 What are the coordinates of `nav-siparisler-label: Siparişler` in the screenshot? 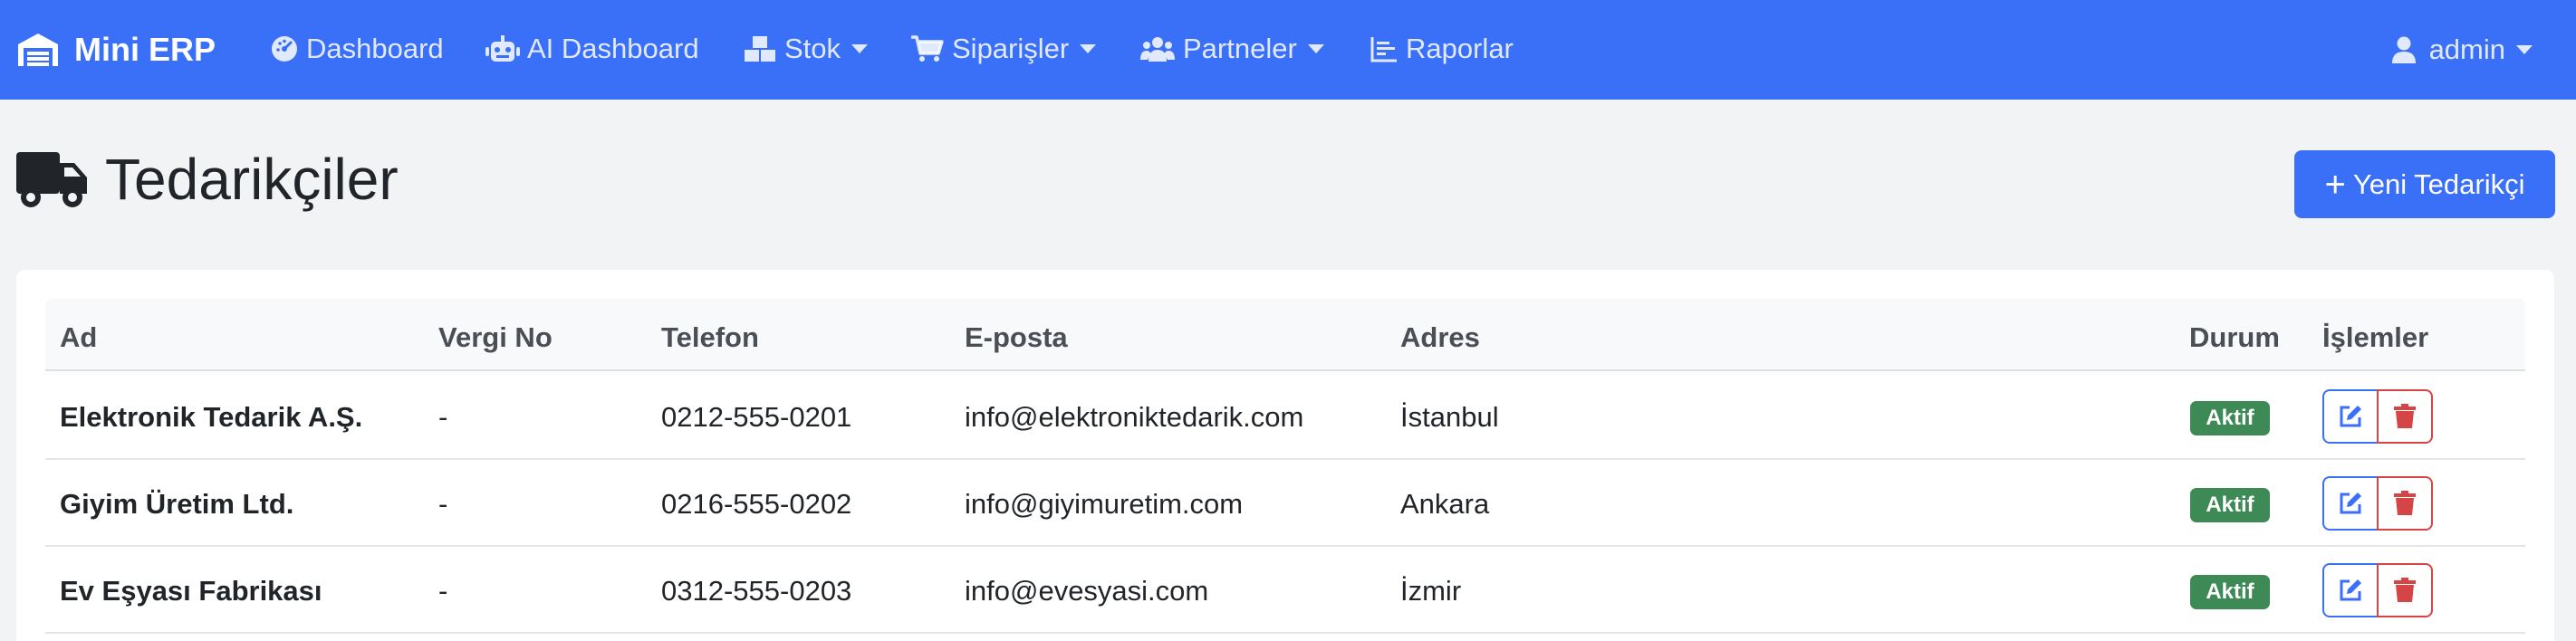 It's located at (1011, 48).